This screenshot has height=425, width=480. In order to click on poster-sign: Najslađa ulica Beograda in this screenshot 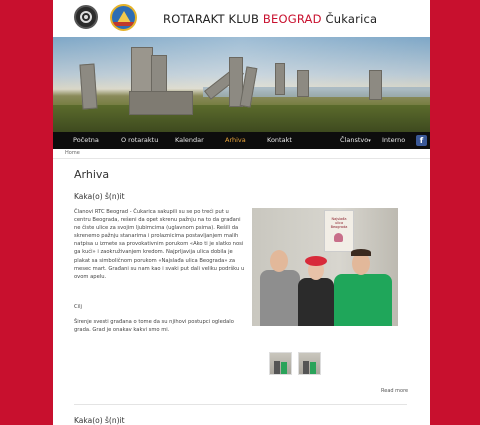, I will do `click(339, 231)`.